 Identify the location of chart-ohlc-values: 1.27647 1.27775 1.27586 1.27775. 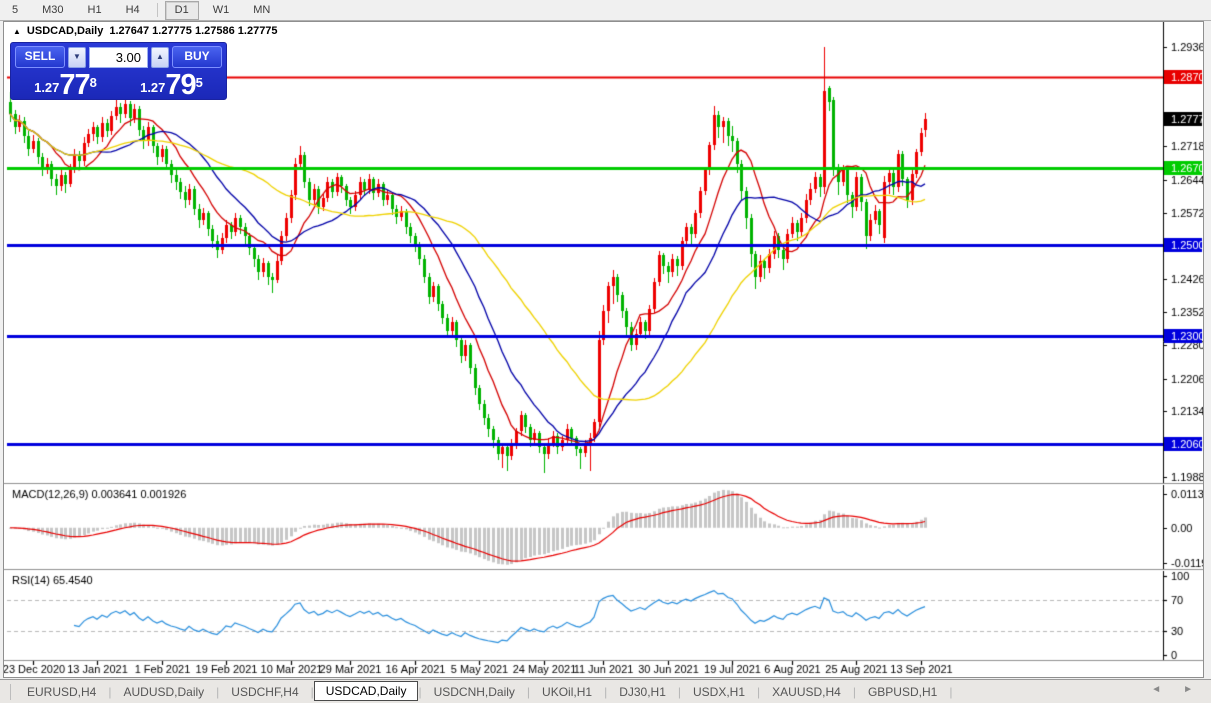
(193, 31).